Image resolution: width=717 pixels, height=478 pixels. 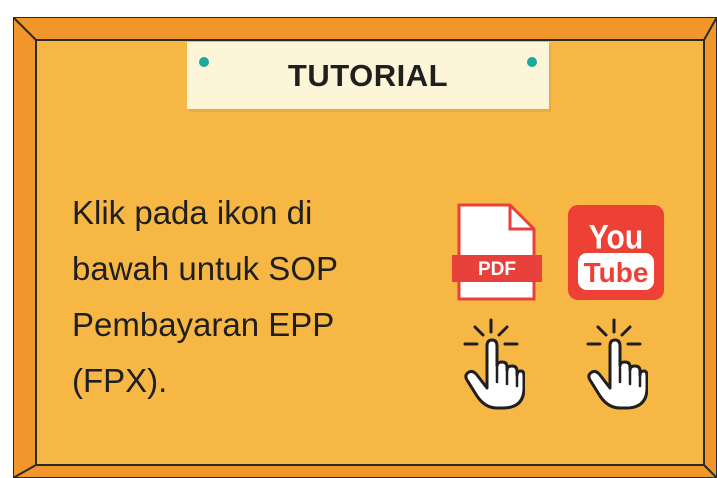 I want to click on youtube-label-bottom: Tube, so click(x=616, y=272).